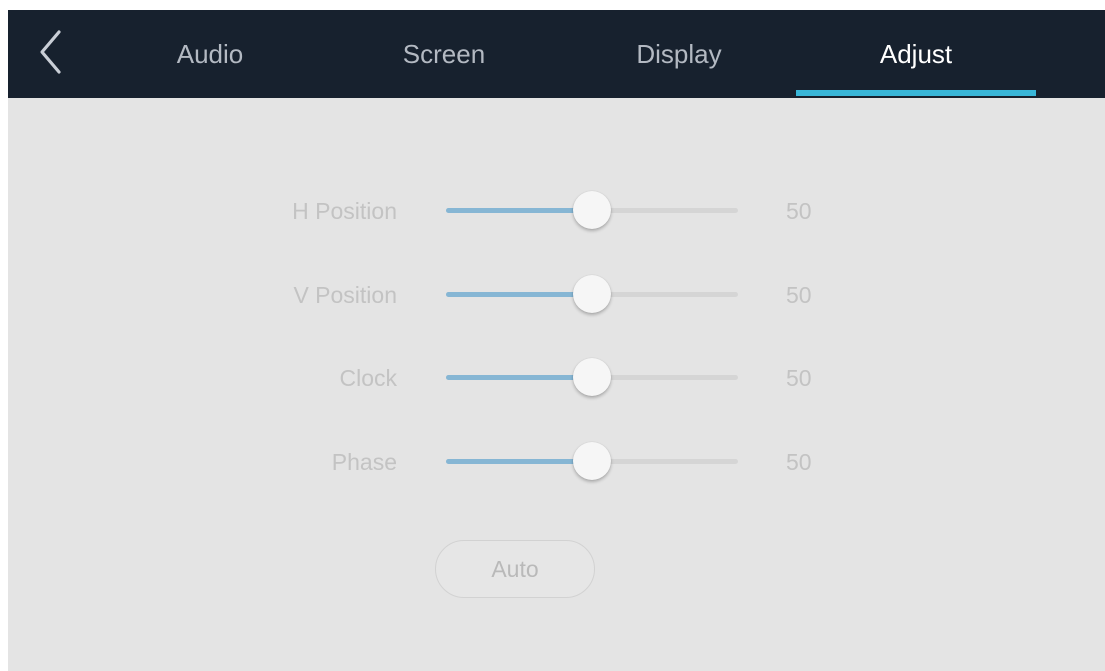  I want to click on top-navigation-bar: Audio Screen Display Adjust, so click(556, 54).